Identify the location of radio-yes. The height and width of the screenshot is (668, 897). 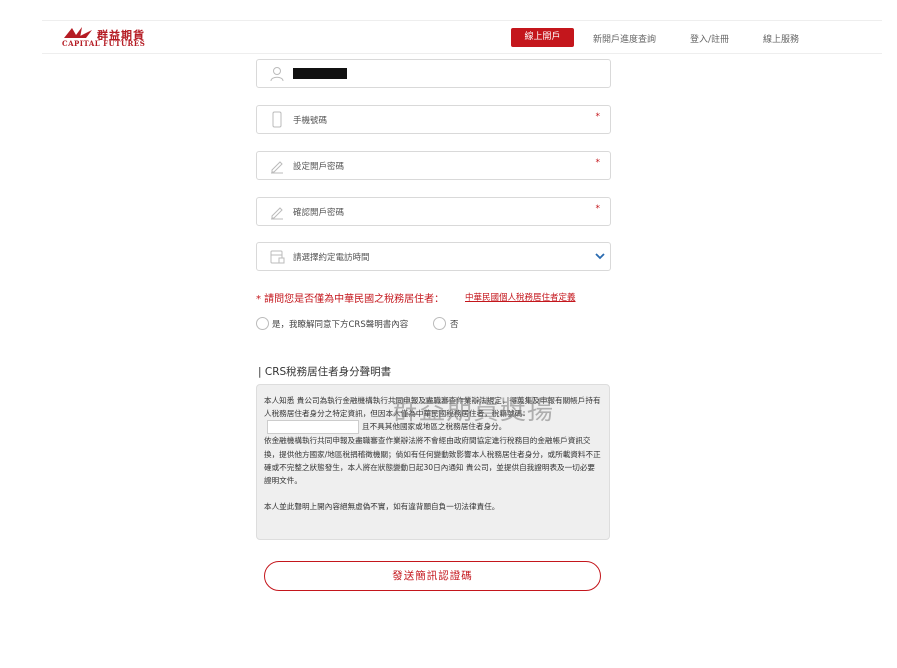
(262, 323).